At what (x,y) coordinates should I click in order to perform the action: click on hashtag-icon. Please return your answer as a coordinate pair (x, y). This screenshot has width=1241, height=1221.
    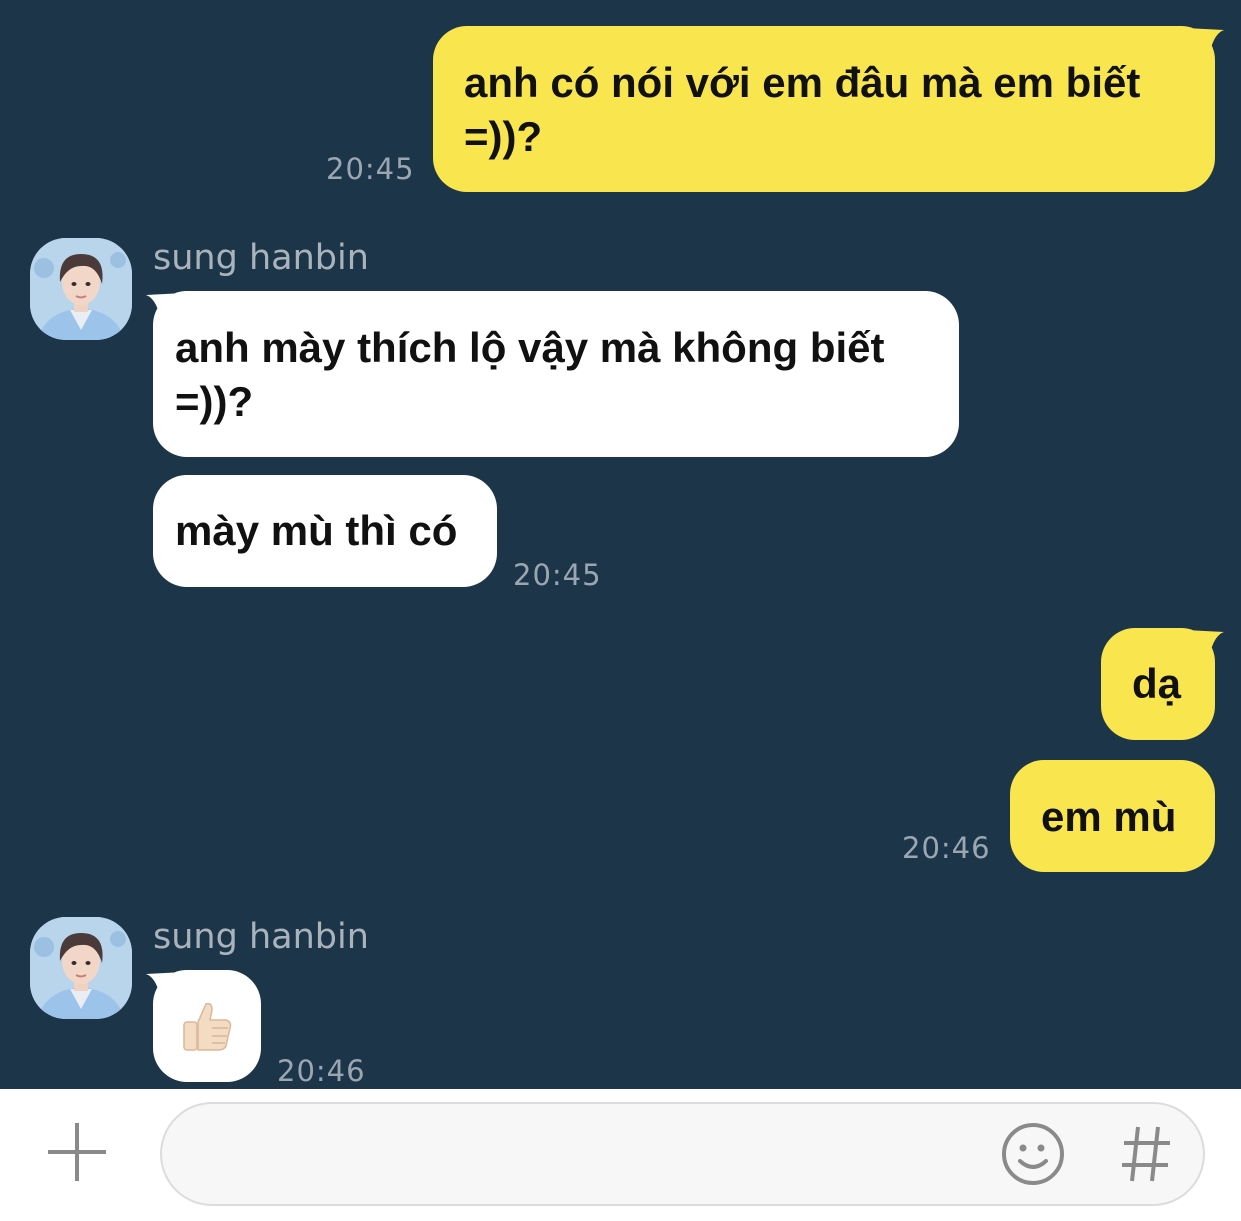
    Looking at the image, I should click on (1146, 1154).